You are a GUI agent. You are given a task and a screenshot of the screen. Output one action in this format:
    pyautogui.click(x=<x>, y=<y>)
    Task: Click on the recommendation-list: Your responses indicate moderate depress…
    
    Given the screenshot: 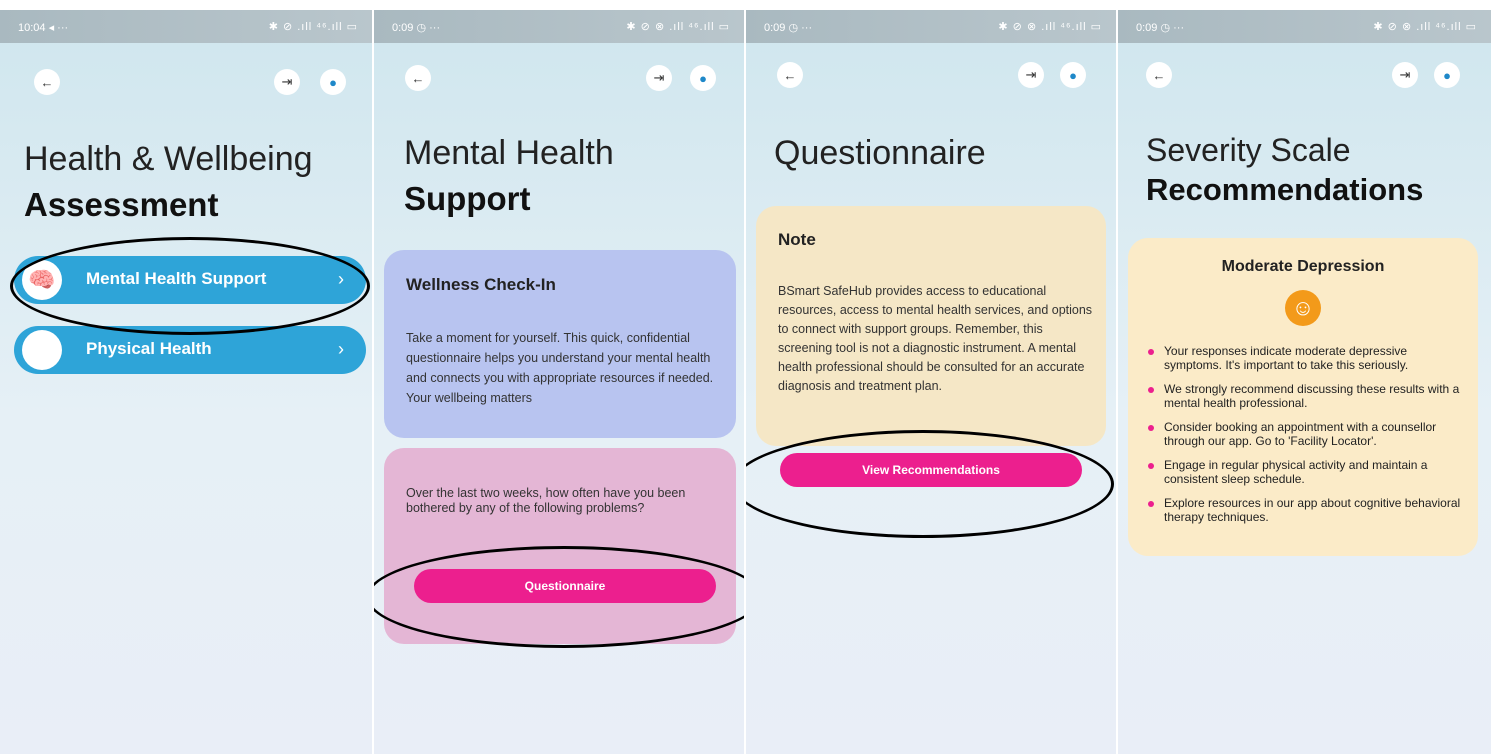 What is the action you would take?
    pyautogui.click(x=1307, y=439)
    